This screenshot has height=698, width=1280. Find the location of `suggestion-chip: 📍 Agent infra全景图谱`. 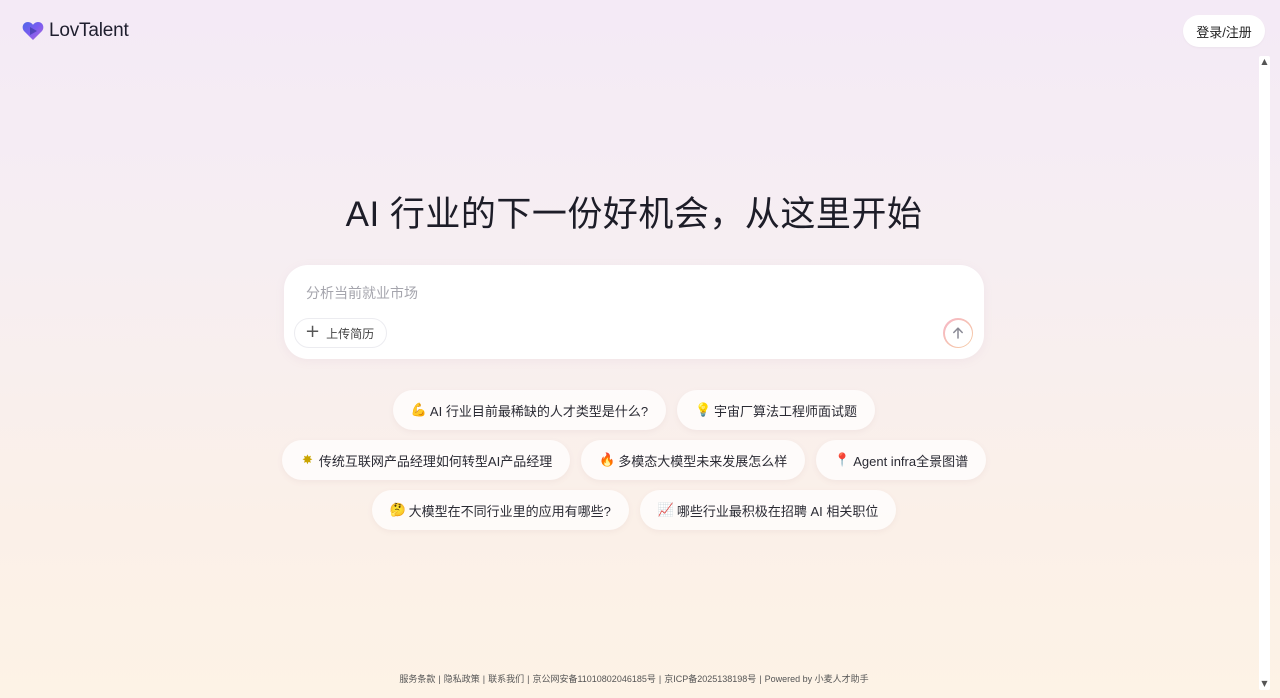

suggestion-chip: 📍 Agent infra全景图谱 is located at coordinates (901, 460).